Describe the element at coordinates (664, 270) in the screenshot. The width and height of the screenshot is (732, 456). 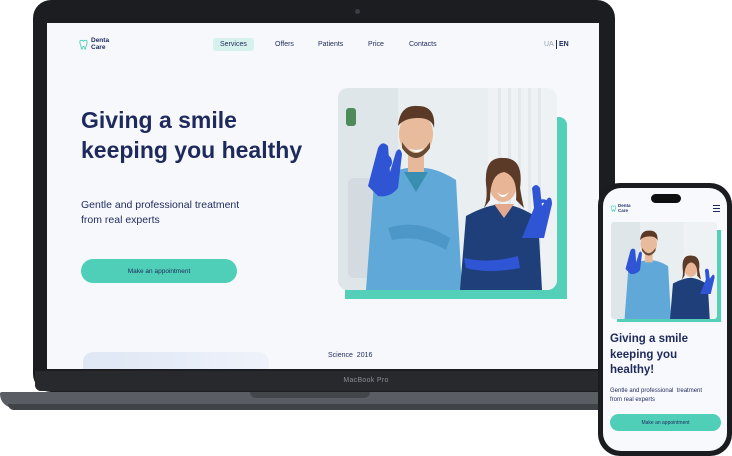
I see `phone-hero-photo-dentists` at that location.